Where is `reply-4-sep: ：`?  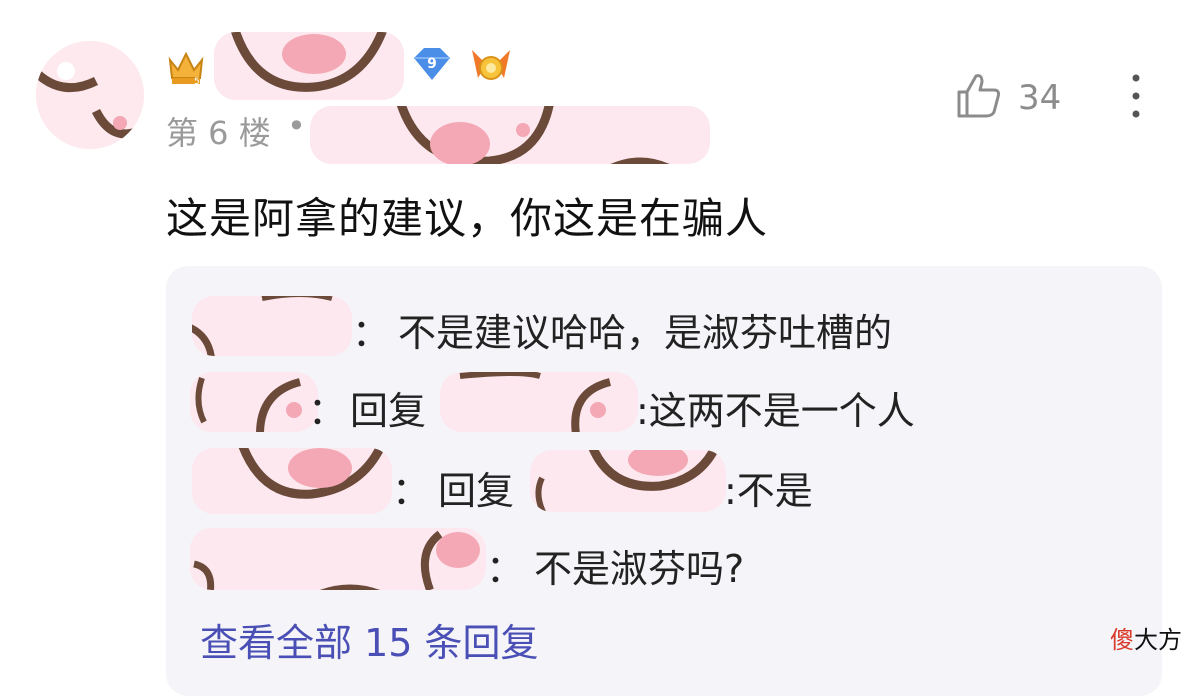 reply-4-sep: ： is located at coordinates (505, 569).